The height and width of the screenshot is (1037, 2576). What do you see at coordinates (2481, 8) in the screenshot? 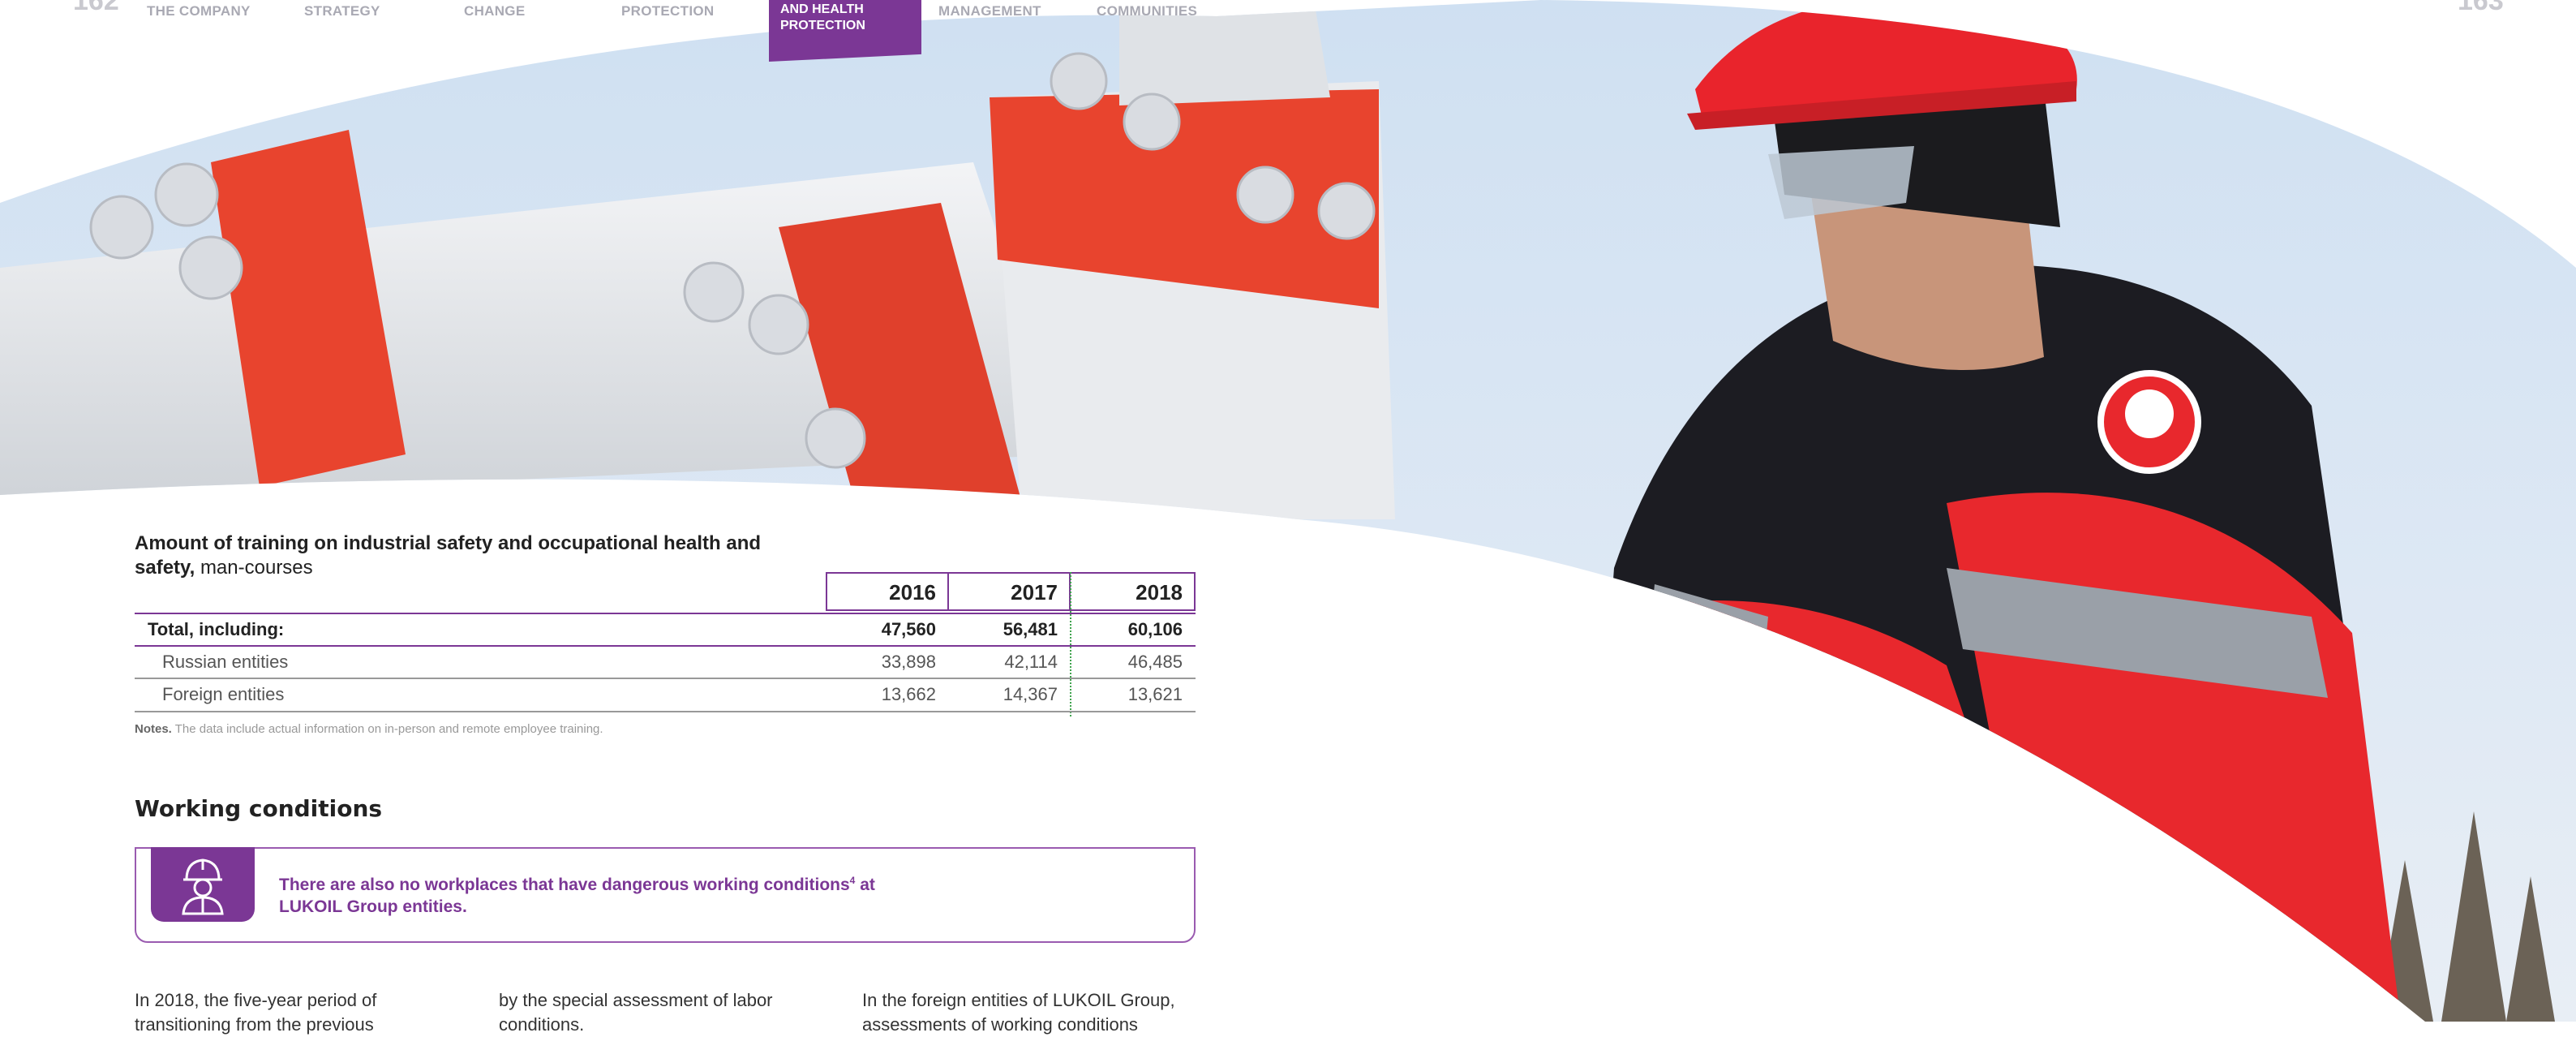
I see `page-number-right: 163` at bounding box center [2481, 8].